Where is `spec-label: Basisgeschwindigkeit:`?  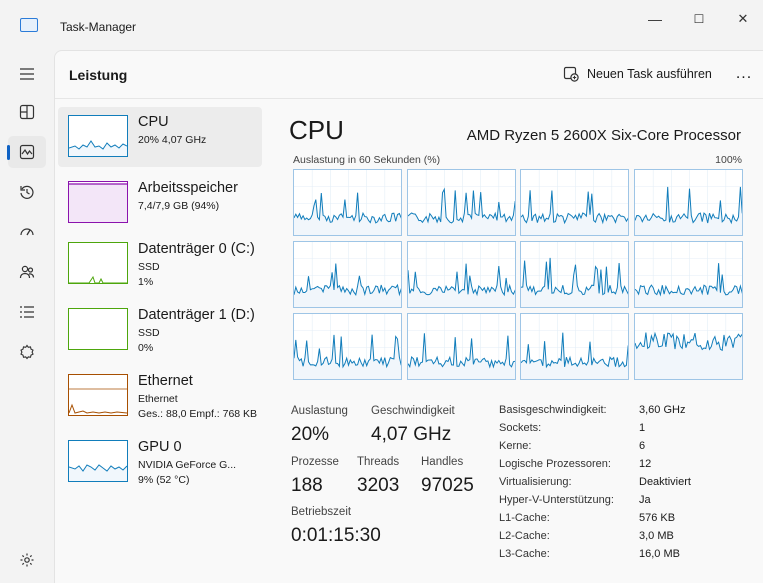
spec-label: Basisgeschwindigkeit: is located at coordinates (553, 410).